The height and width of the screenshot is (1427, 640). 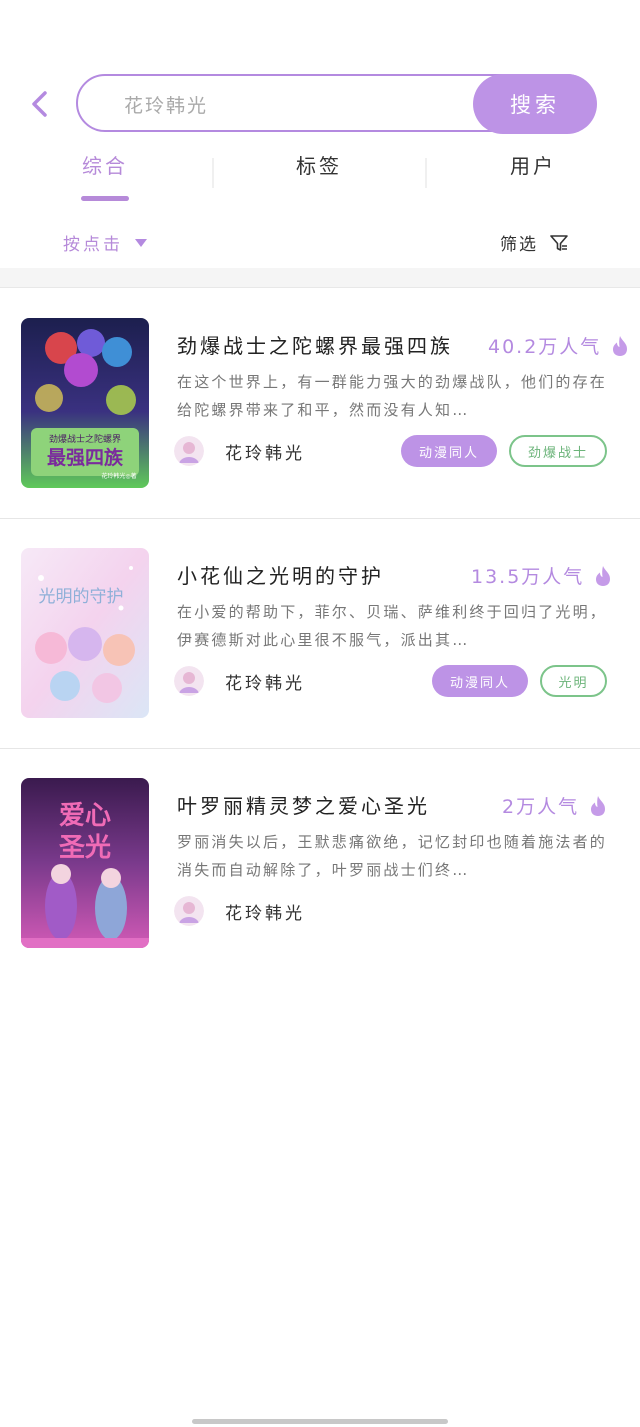 What do you see at coordinates (558, 451) in the screenshot?
I see `tag-chip: 劲爆战士` at bounding box center [558, 451].